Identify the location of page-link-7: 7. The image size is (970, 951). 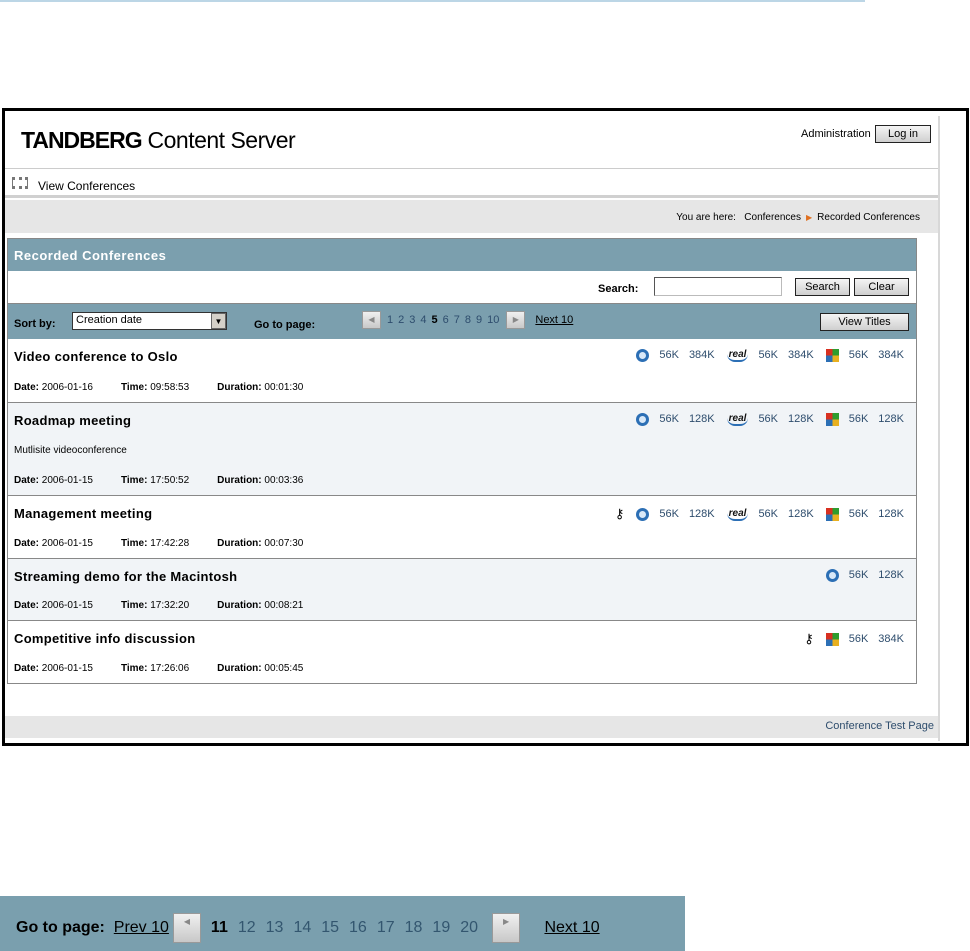
(457, 320).